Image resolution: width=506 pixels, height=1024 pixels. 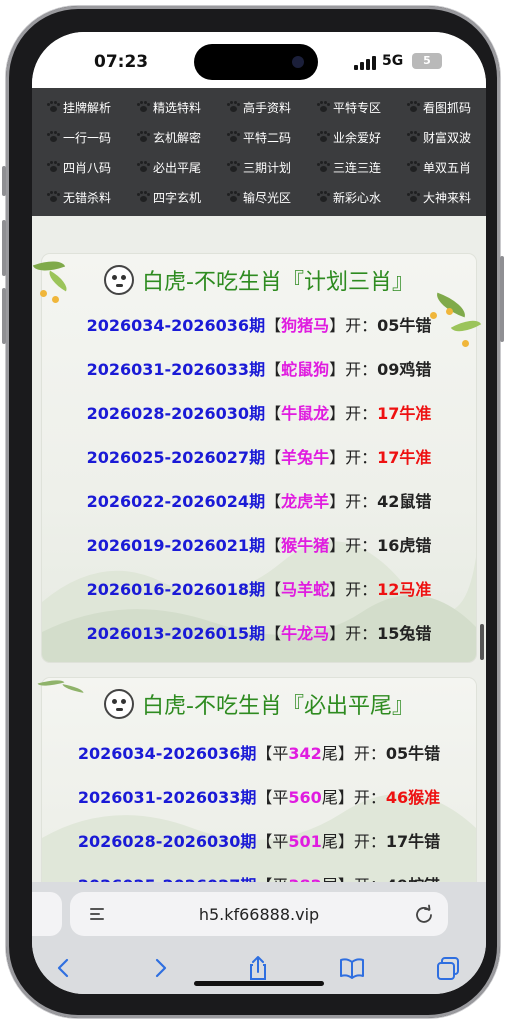 I want to click on section-title-text: 白虎-不吃生肖『计划三肖』, so click(x=278, y=282).